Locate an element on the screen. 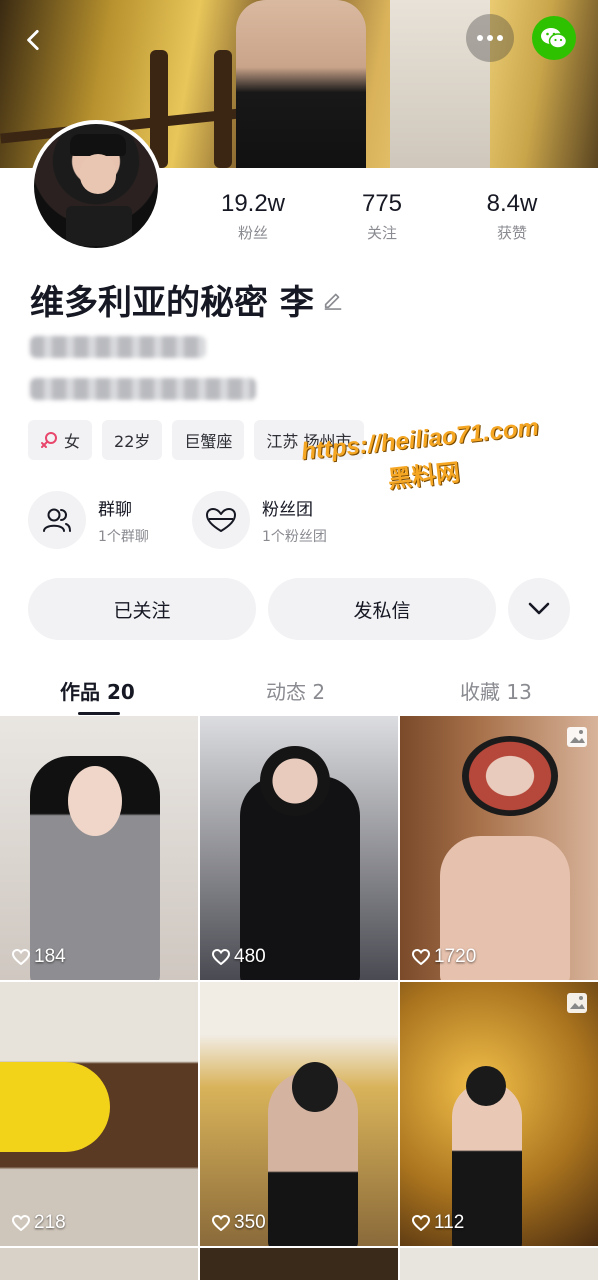 This screenshot has width=598, height=1280. profile-name-row: 维多利亚的秘密 李 is located at coordinates (187, 300).